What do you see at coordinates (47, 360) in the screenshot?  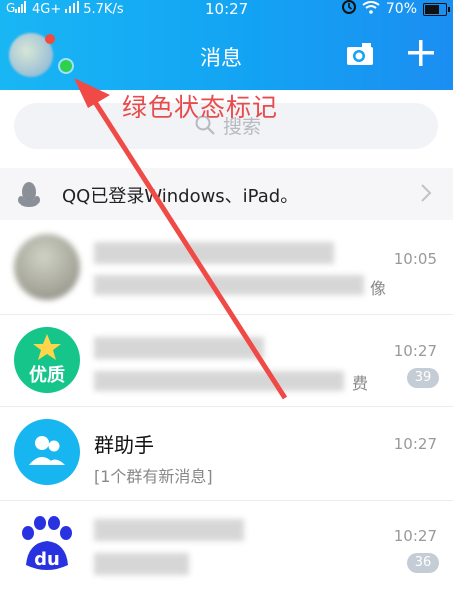 I see `avatar: 优质` at bounding box center [47, 360].